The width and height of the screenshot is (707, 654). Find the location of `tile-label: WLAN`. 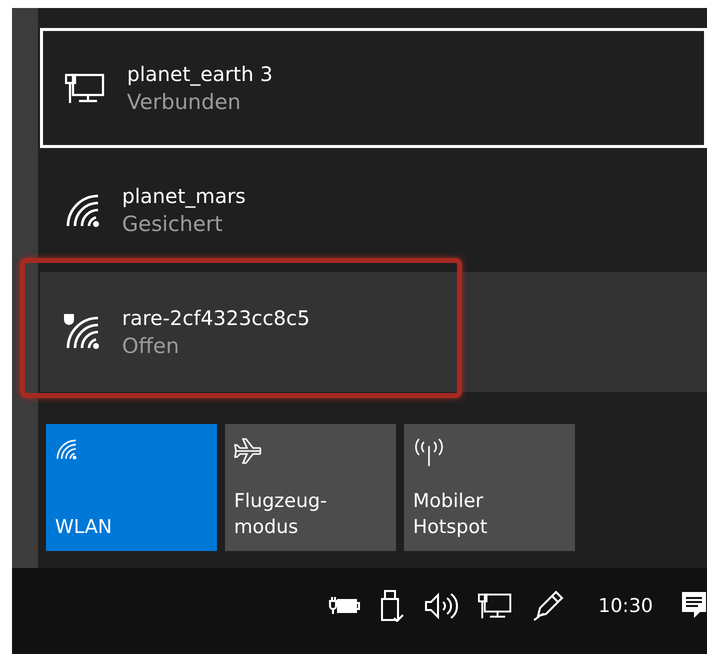

tile-label: WLAN is located at coordinates (83, 527).